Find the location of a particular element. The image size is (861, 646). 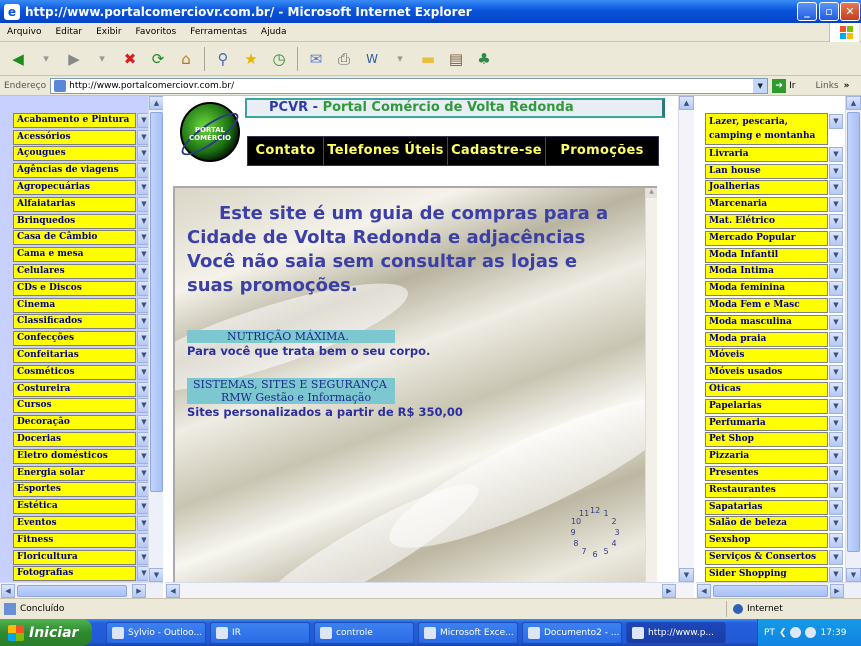

address-input: http://www.portalcomerciovr.com.br/ ▼ is located at coordinates (409, 85).